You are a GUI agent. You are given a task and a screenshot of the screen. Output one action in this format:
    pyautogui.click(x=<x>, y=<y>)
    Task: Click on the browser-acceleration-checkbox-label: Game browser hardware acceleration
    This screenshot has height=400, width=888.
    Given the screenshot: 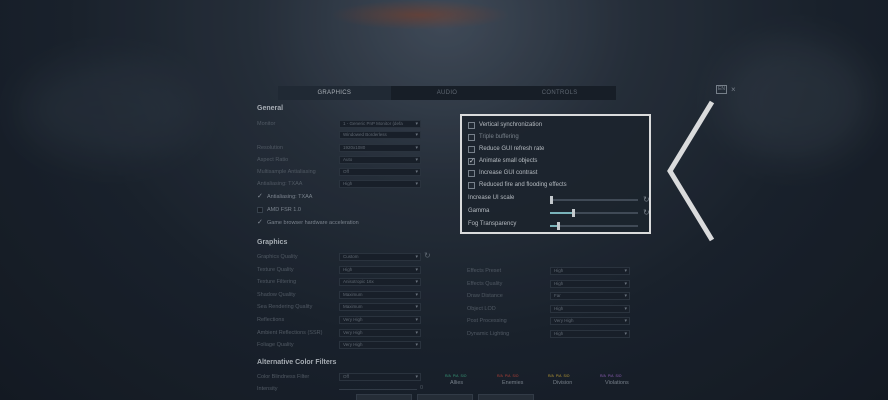 What is the action you would take?
    pyautogui.click(x=313, y=223)
    